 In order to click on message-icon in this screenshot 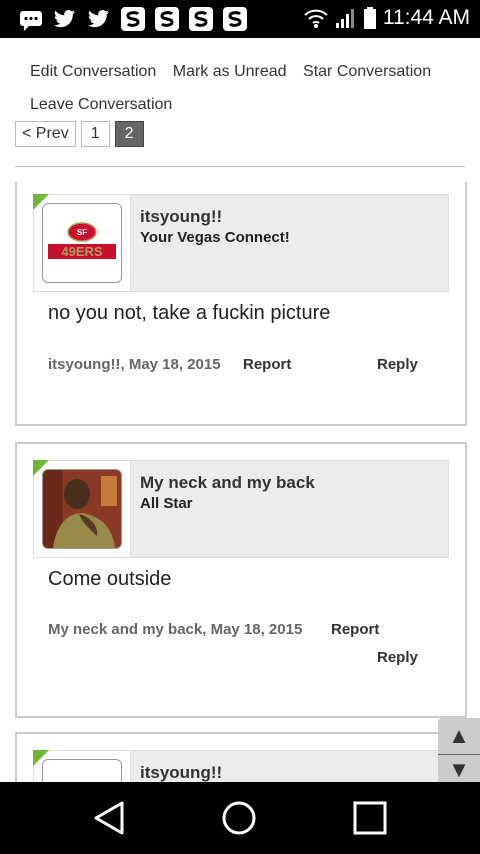, I will do `click(31, 21)`.